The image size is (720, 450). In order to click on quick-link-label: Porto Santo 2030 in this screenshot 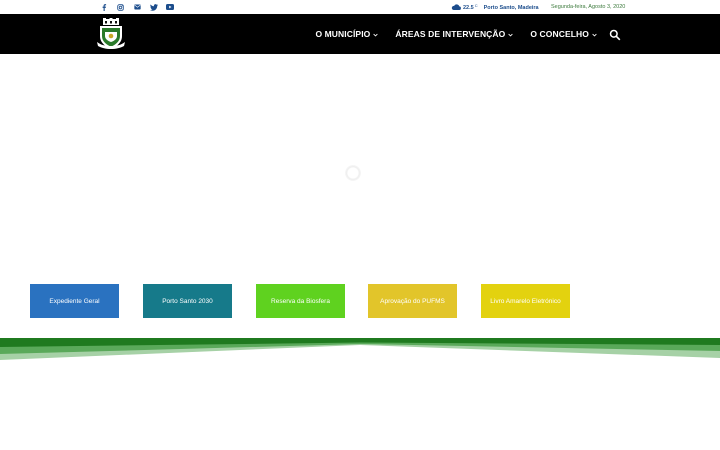, I will do `click(187, 301)`.